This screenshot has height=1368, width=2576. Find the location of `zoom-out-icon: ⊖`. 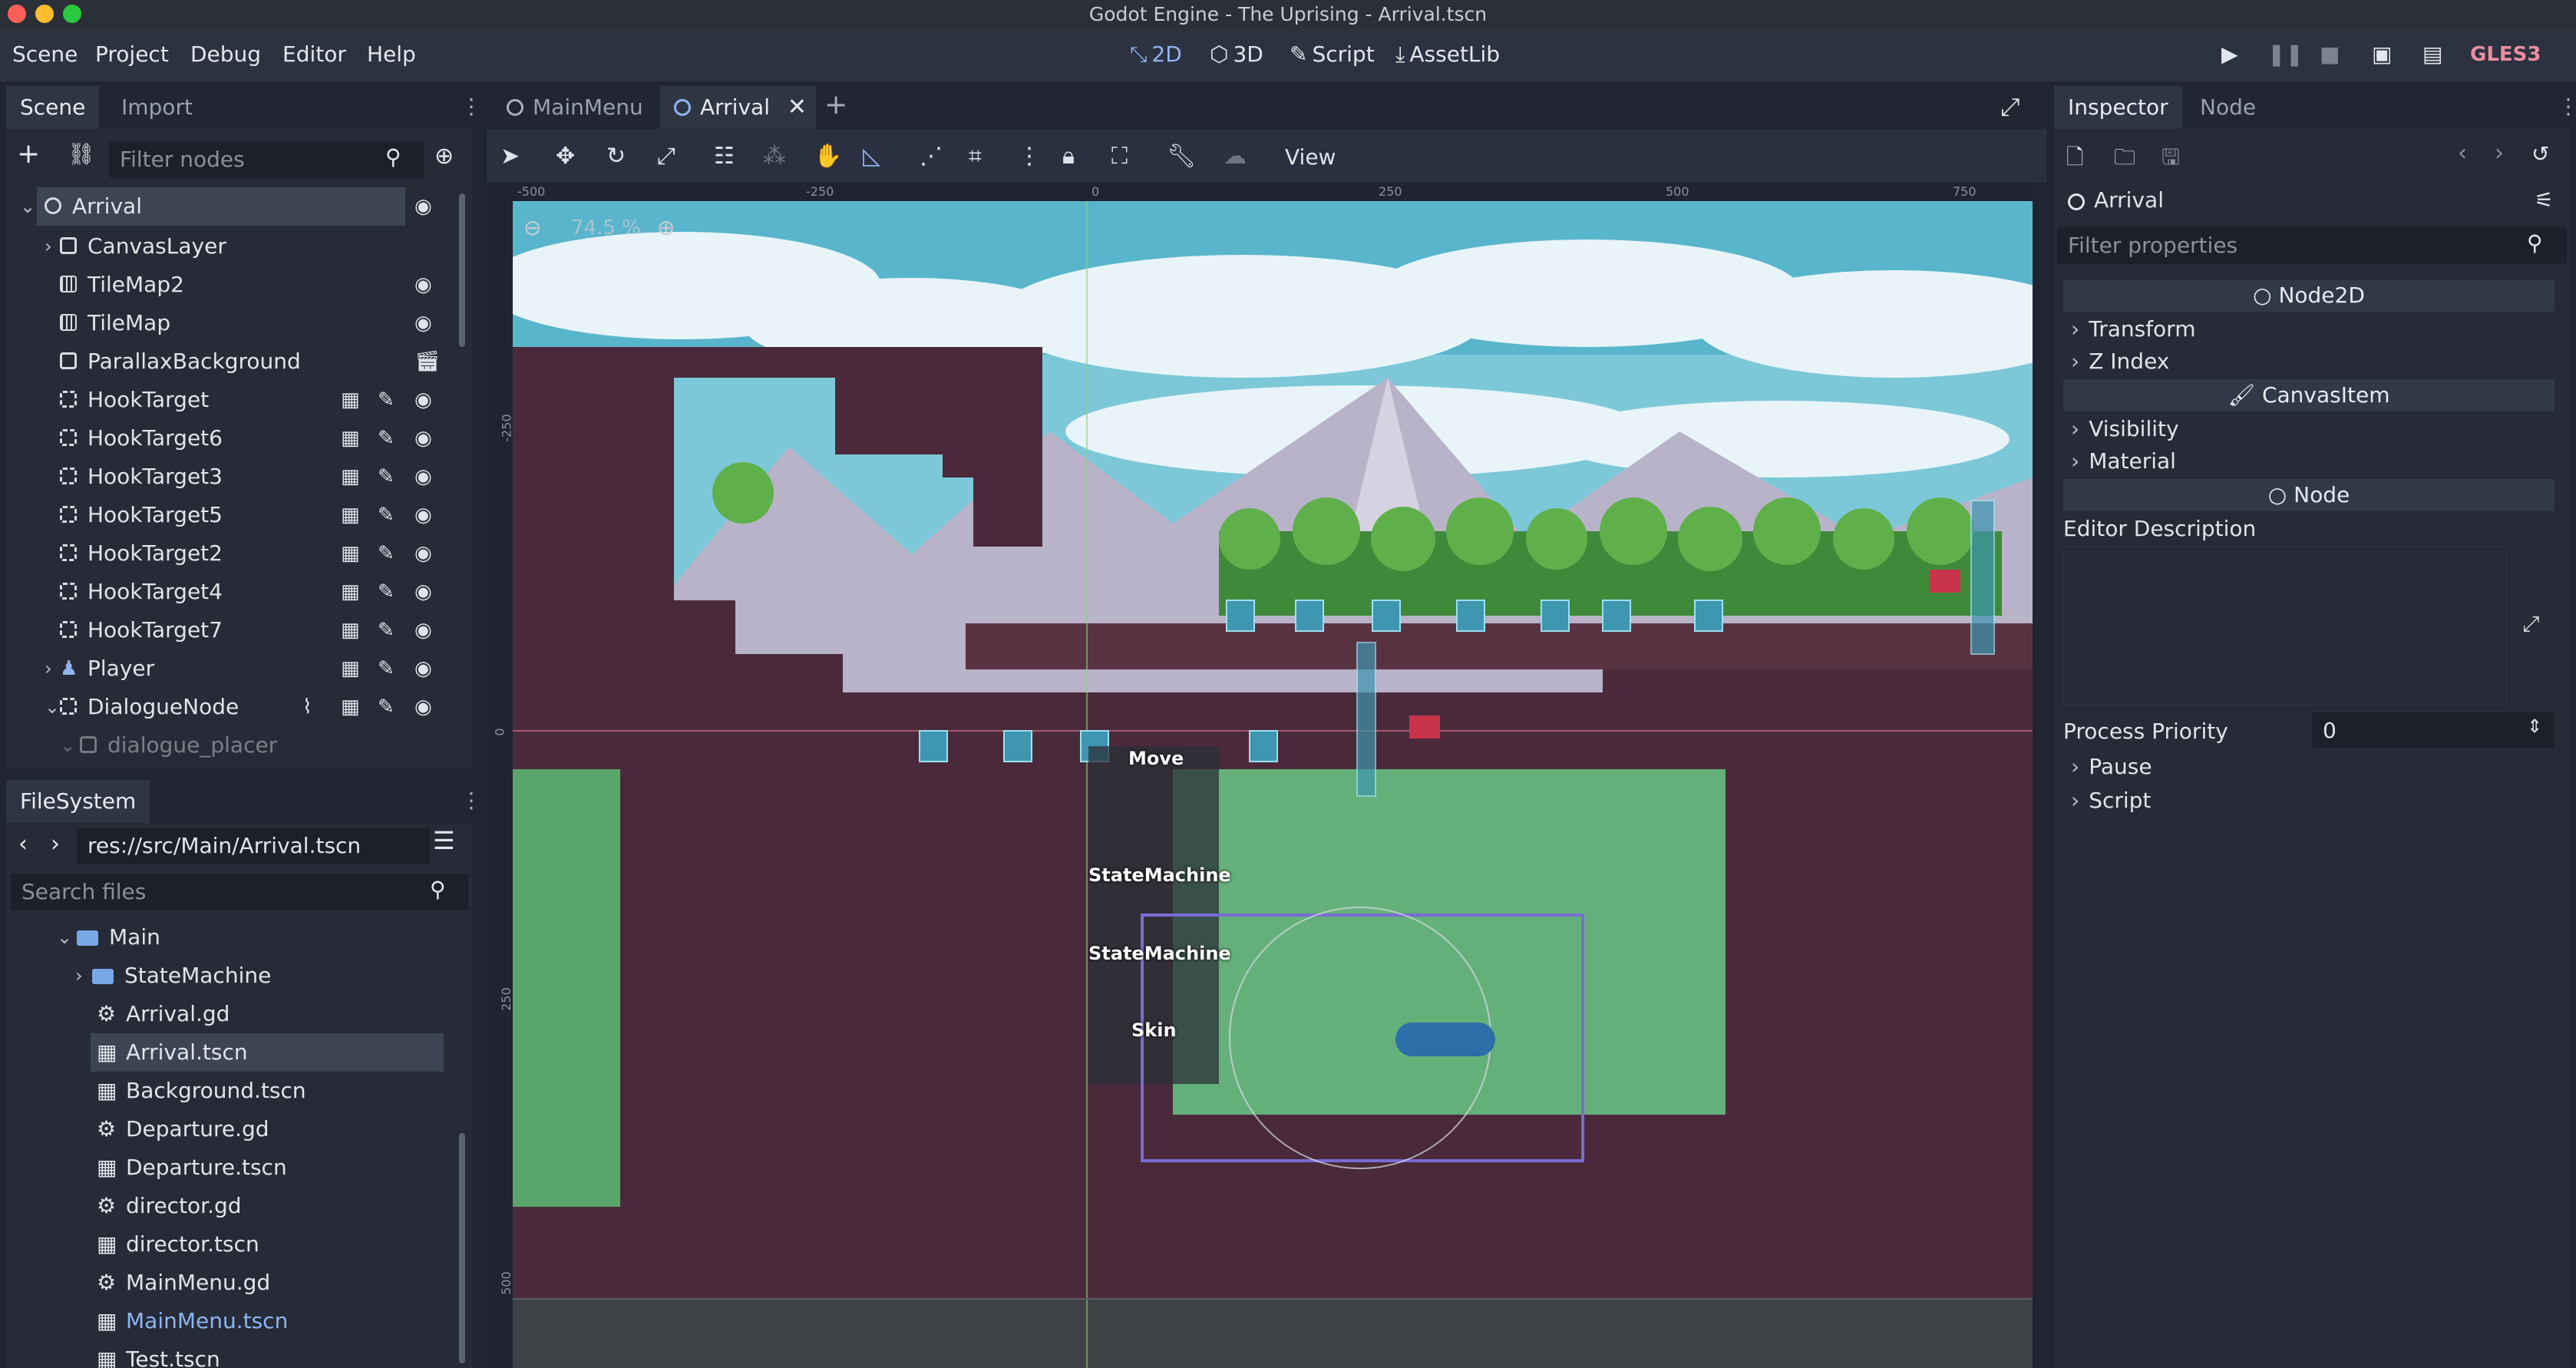

zoom-out-icon: ⊖ is located at coordinates (532, 227).